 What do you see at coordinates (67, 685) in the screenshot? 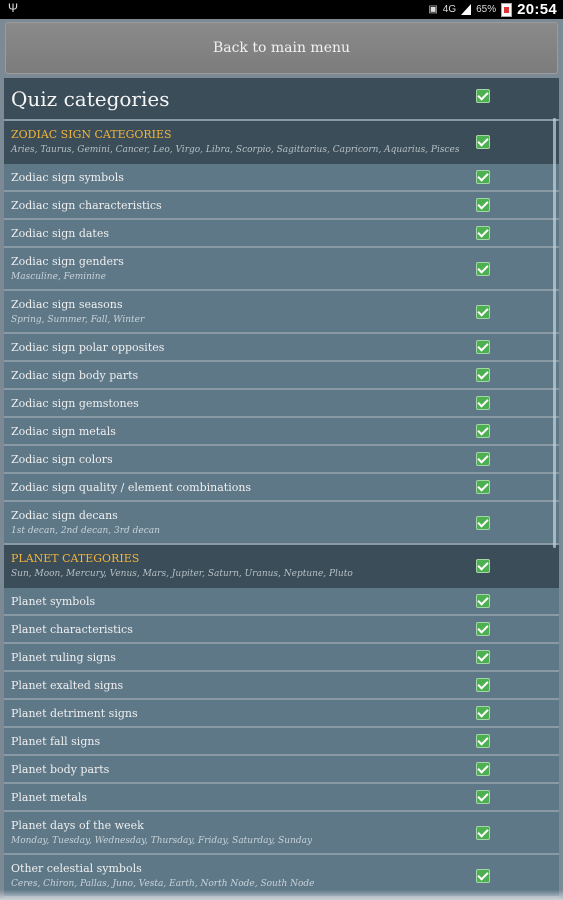
I see `category-label: Planet exalted signs` at bounding box center [67, 685].